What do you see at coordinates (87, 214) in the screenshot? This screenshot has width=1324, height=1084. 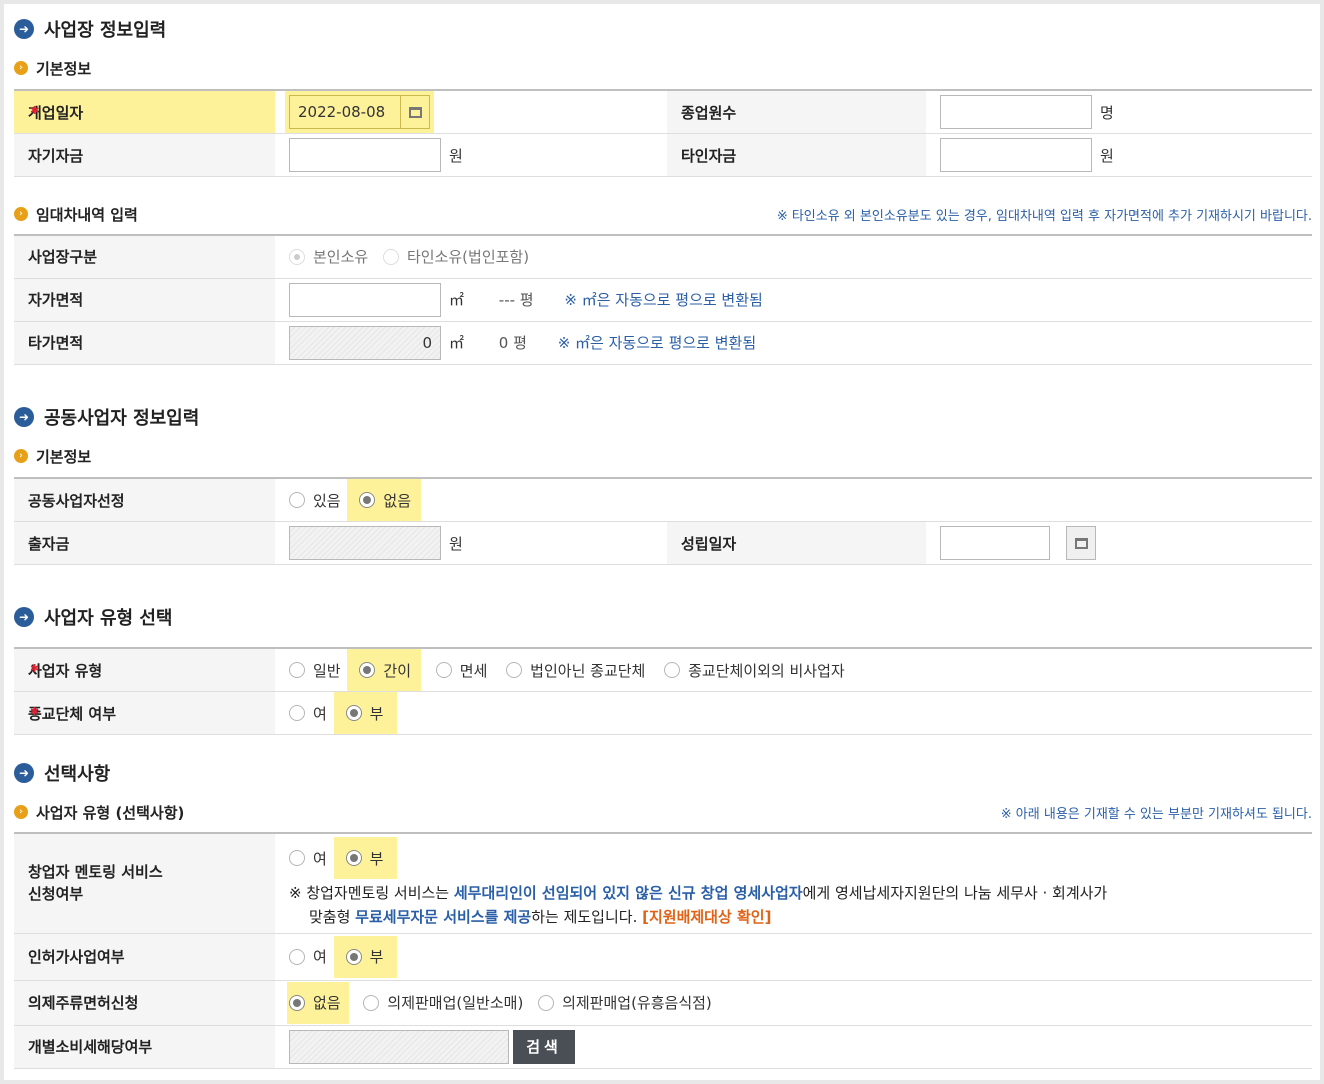 I see `lease-title: 임대차내역 입력` at bounding box center [87, 214].